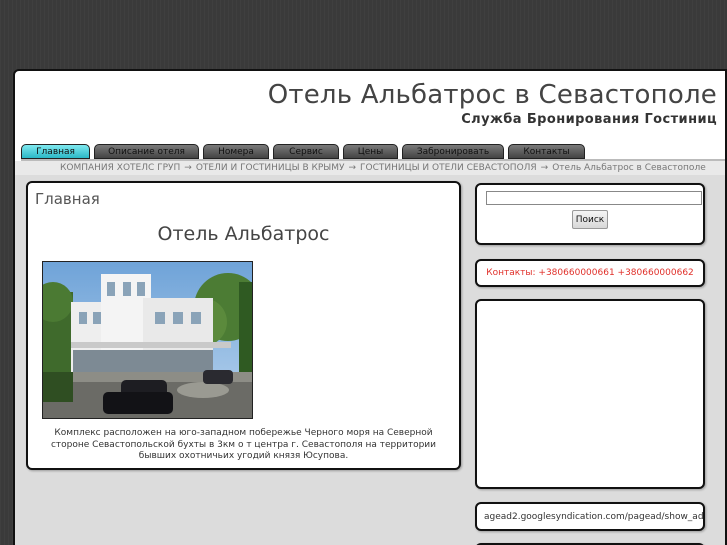 The height and width of the screenshot is (545, 727). Describe the element at coordinates (448, 168) in the screenshot. I see `breadcrumb-link-sevastopol: ГОСТИНИЦЫ И ОТЕЛИ СЕВАСТОПОЛЯ` at that location.